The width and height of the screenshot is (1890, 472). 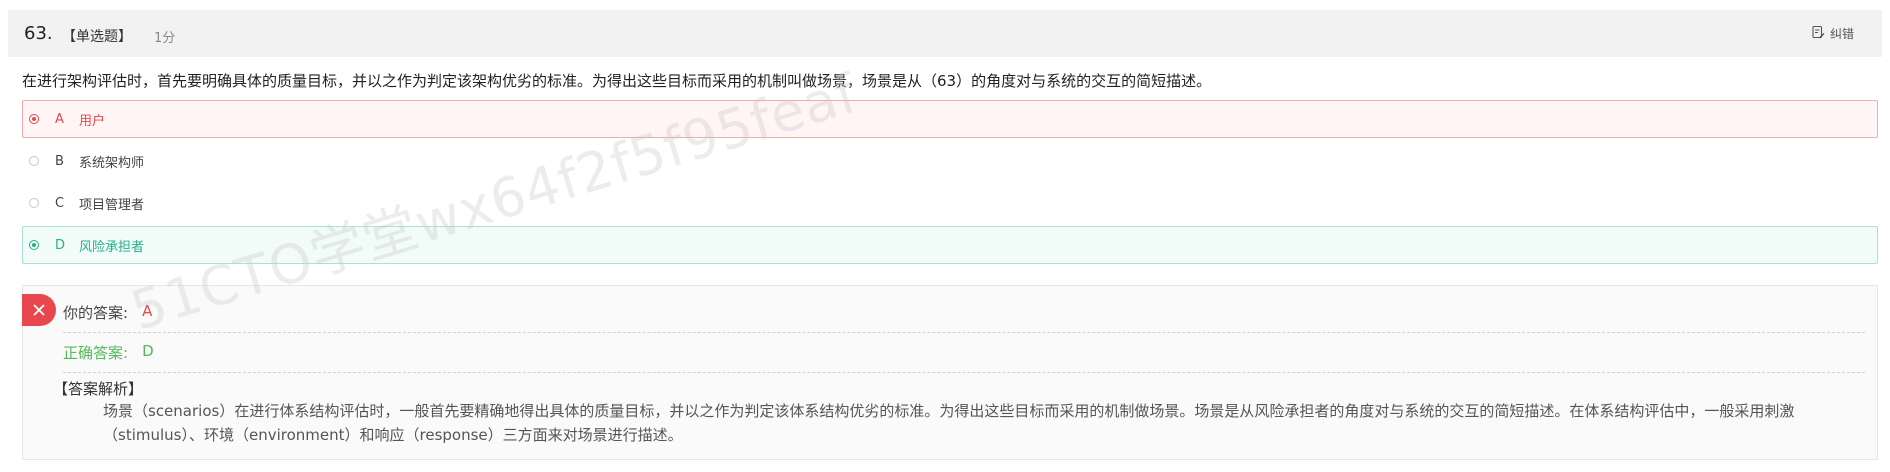 What do you see at coordinates (59, 119) in the screenshot?
I see `option-letter: A` at bounding box center [59, 119].